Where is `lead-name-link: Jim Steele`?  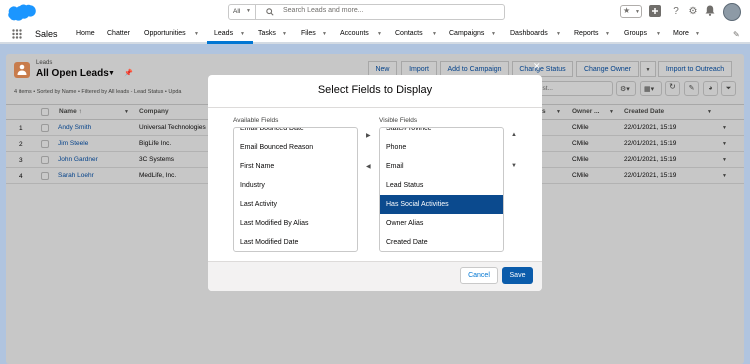 lead-name-link: Jim Steele is located at coordinates (73, 143).